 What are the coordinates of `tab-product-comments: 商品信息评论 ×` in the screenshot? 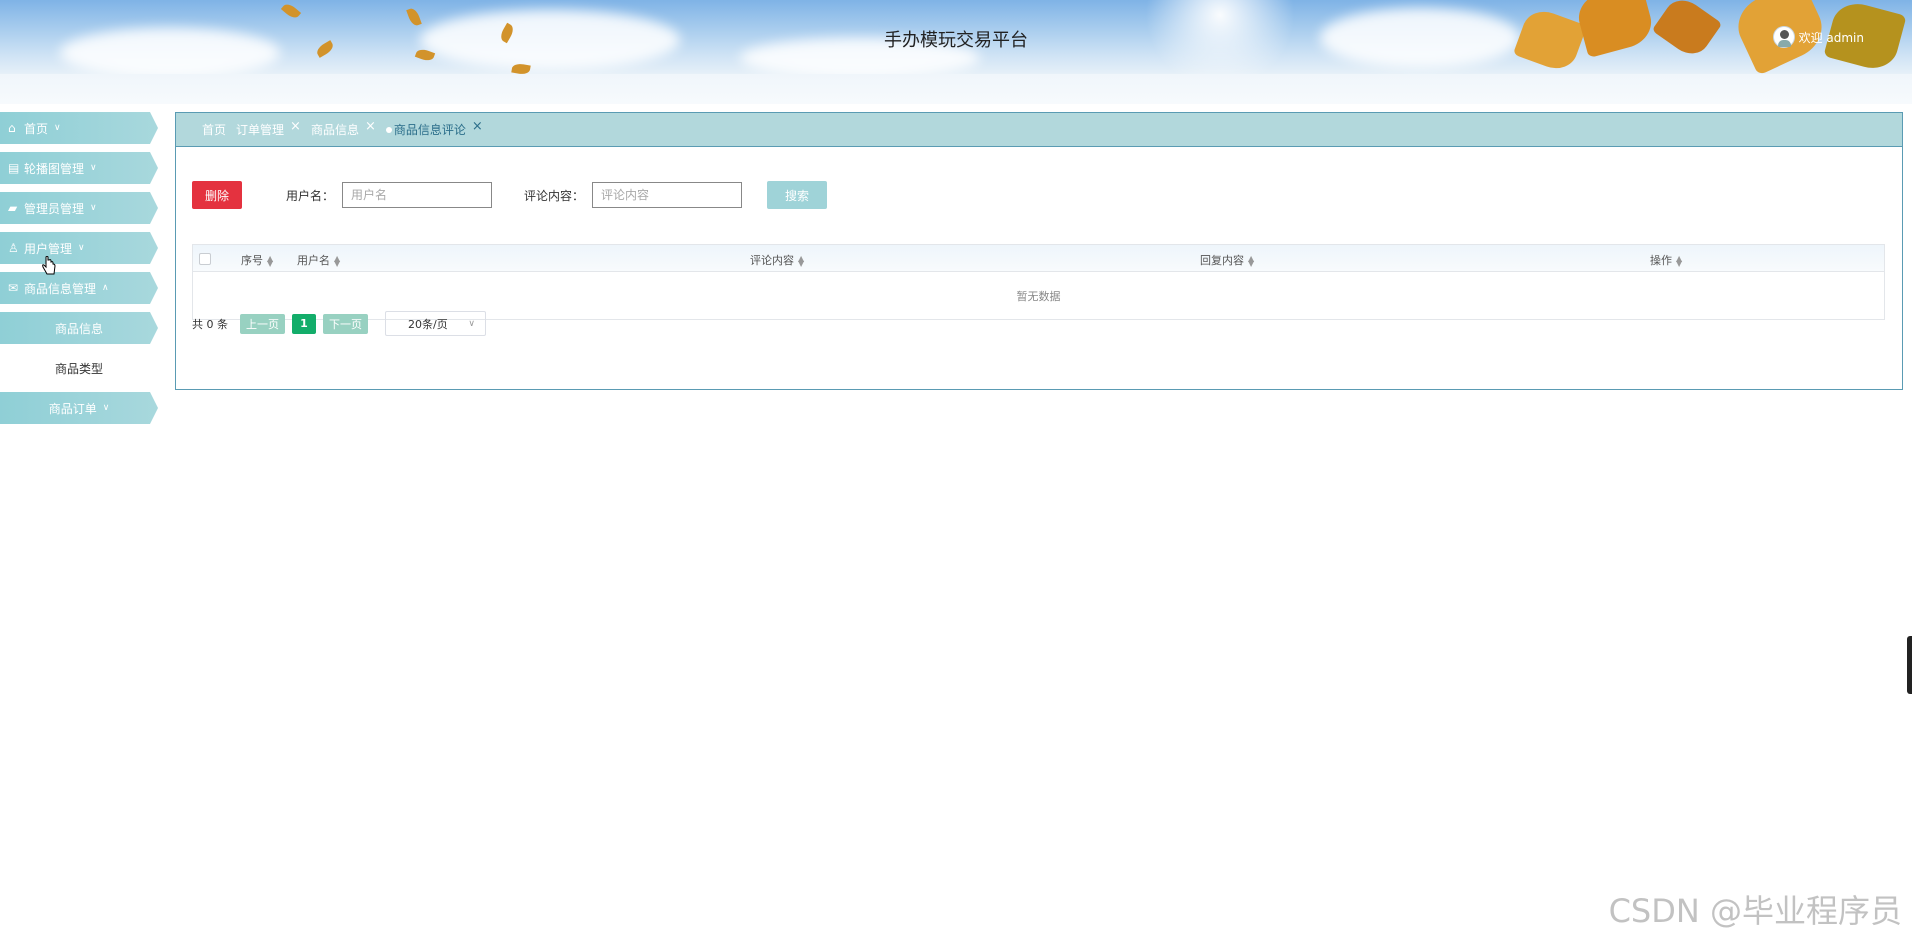 It's located at (434, 128).